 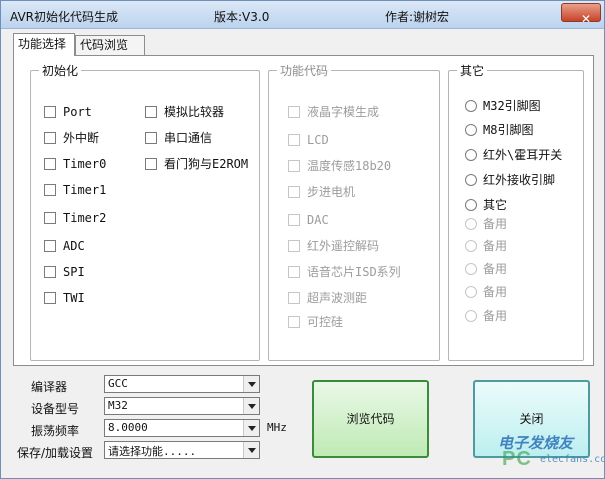 What do you see at coordinates (49, 387) in the screenshot?
I see `compiler-label: 编译器` at bounding box center [49, 387].